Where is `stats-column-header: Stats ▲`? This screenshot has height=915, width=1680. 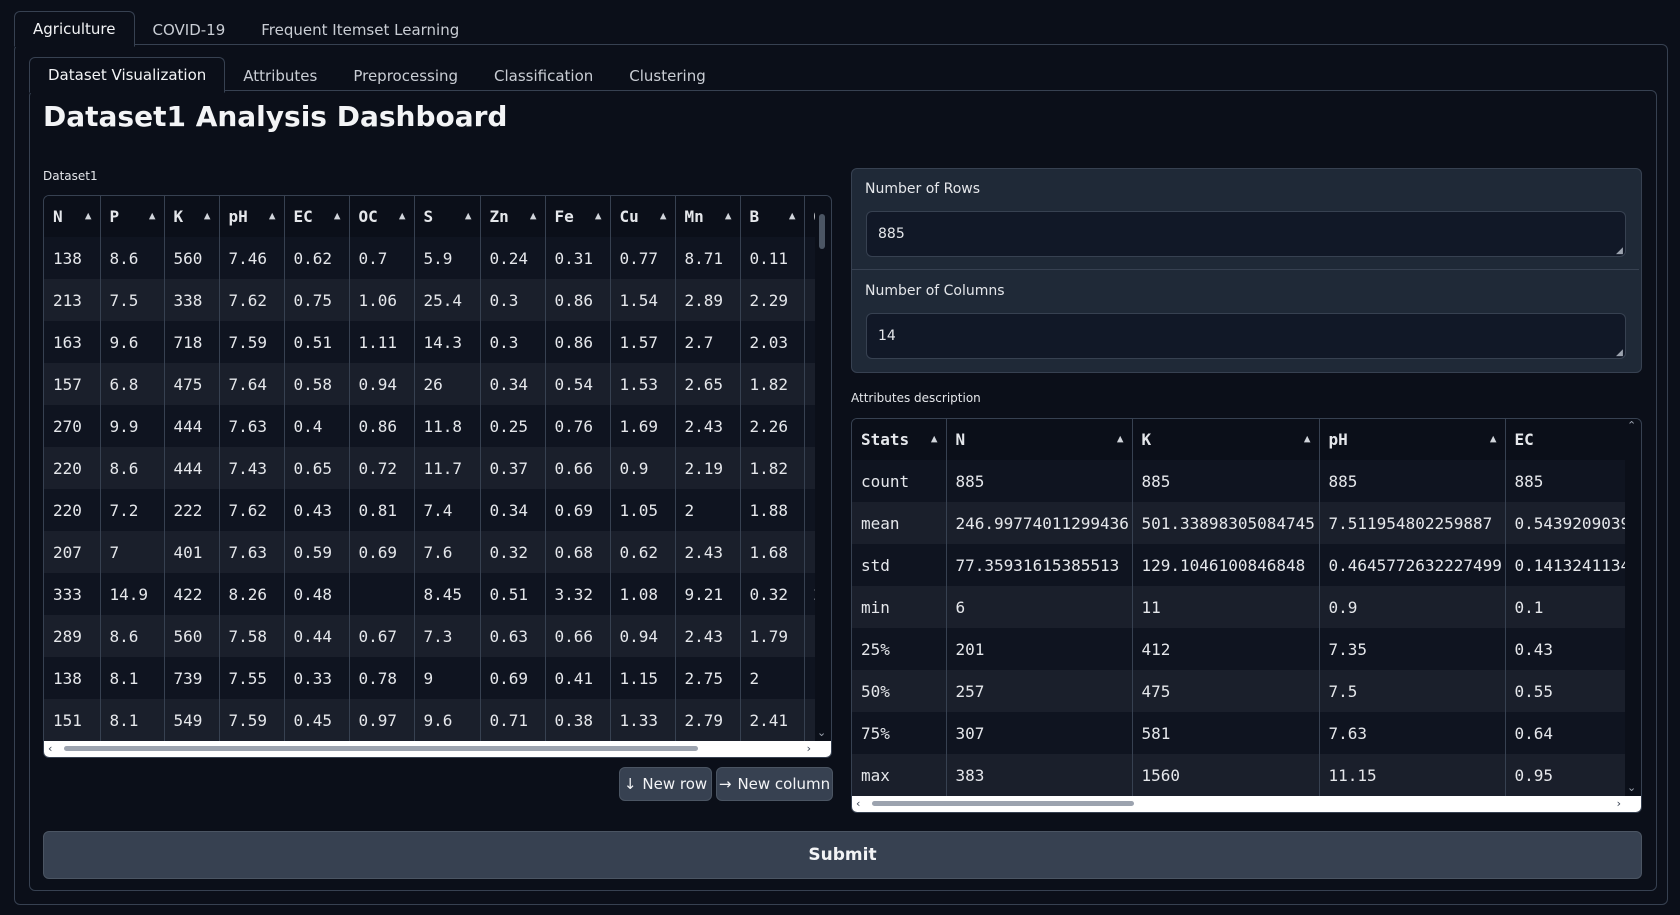 stats-column-header: Stats ▲ is located at coordinates (899, 439).